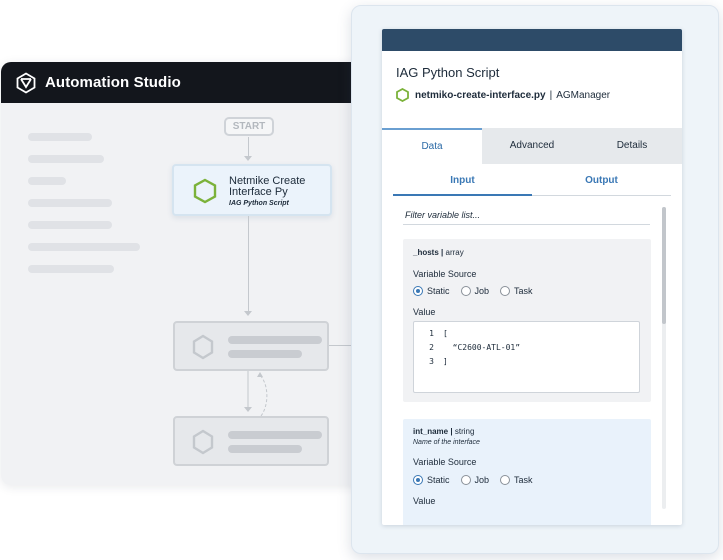 The image size is (723, 560). What do you see at coordinates (431, 347) in the screenshot?
I see `line-number: 2` at bounding box center [431, 347].